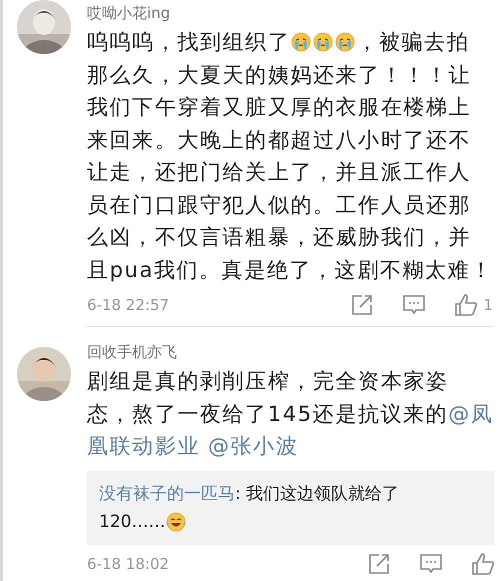  I want to click on comment-text: 态，熬了一夜给了145还是抗议来的, so click(267, 414).